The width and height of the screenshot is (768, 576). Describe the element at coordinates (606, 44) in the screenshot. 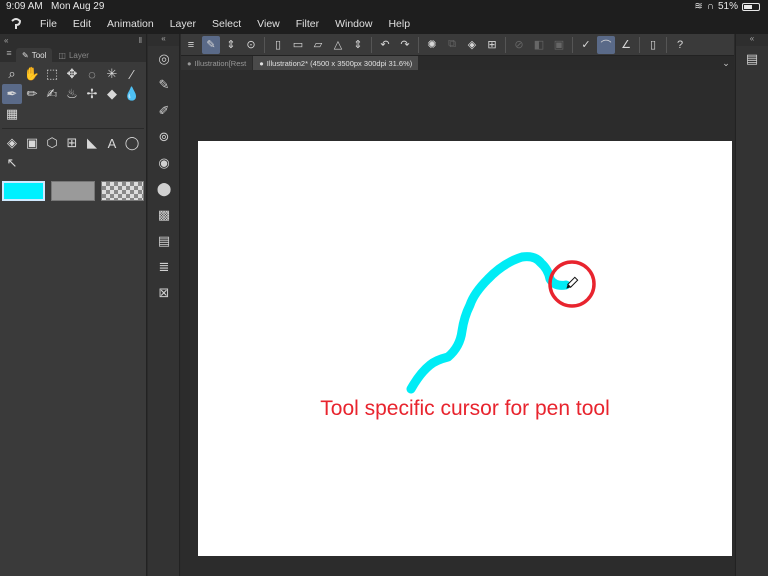

I see `stabilizer-icon: ⌒` at that location.